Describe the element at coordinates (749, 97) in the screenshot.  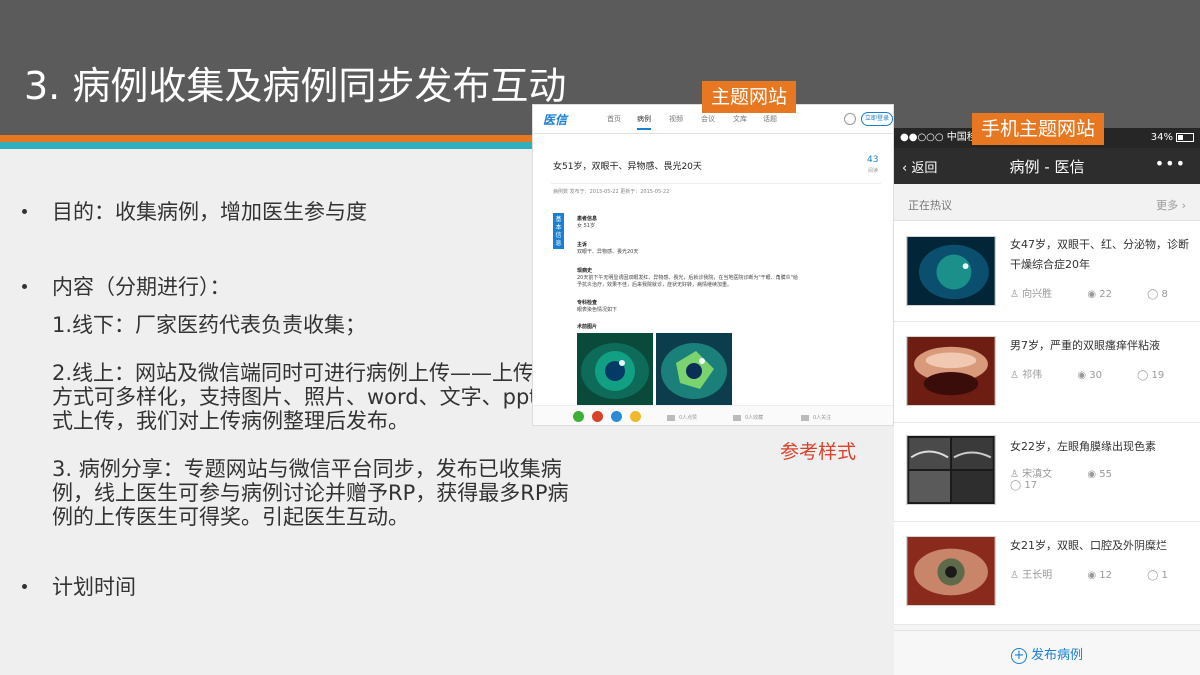
I see `website-tag: 主题网站` at that location.